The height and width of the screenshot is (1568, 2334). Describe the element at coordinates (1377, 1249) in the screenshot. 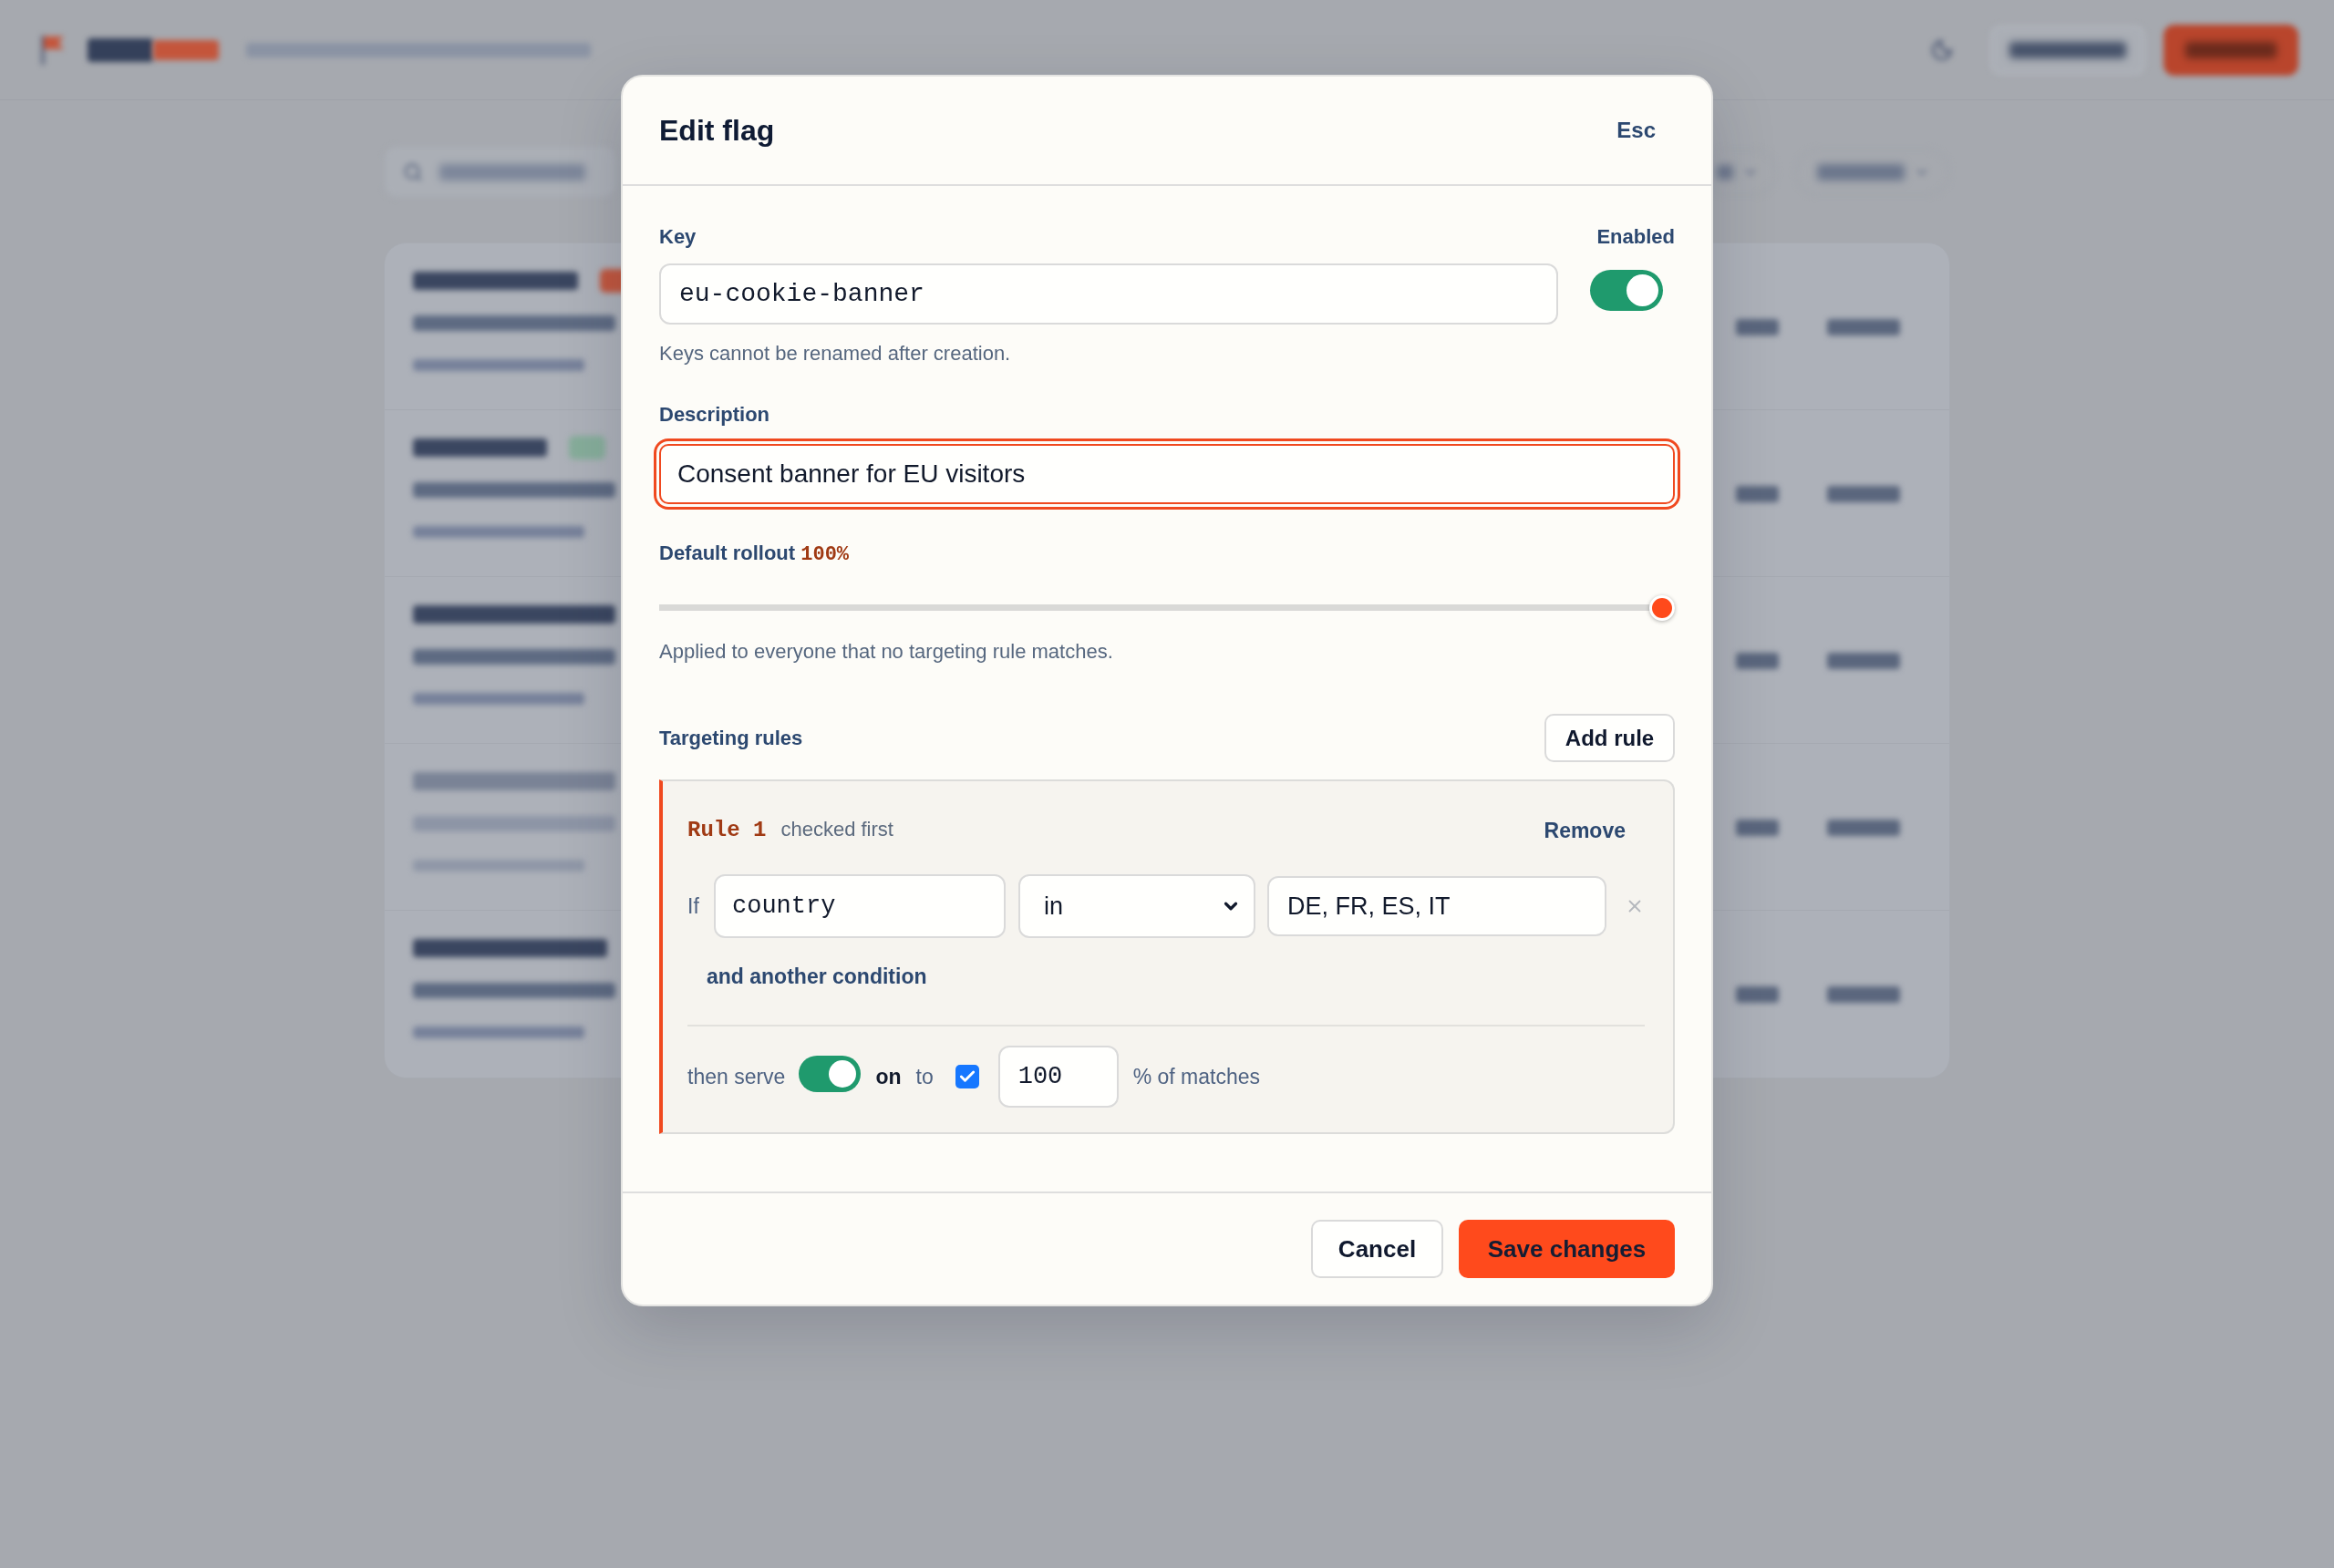

I see `cancel-button: Cancel` at that location.